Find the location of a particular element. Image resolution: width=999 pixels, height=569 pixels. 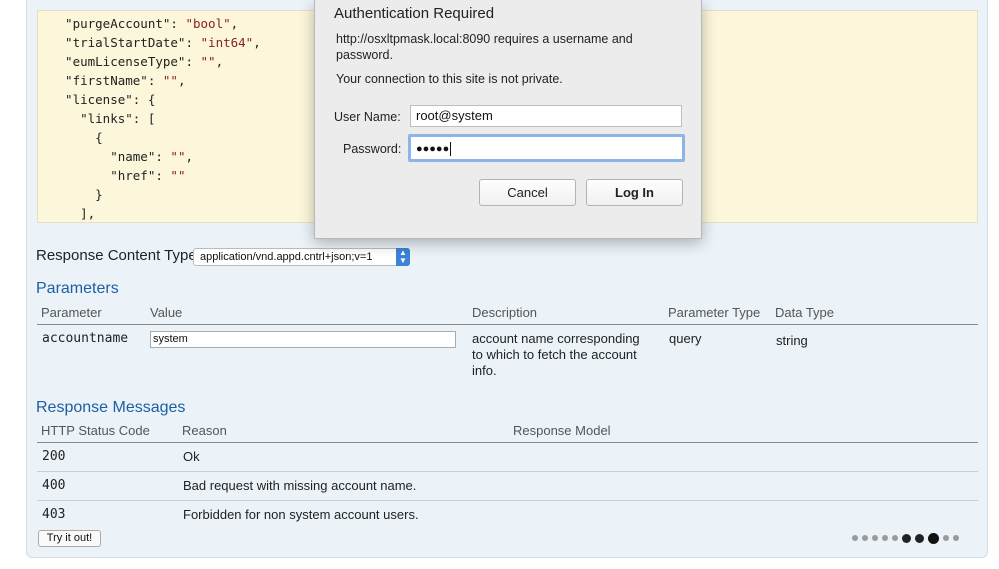

param-name: accountname is located at coordinates (85, 338).